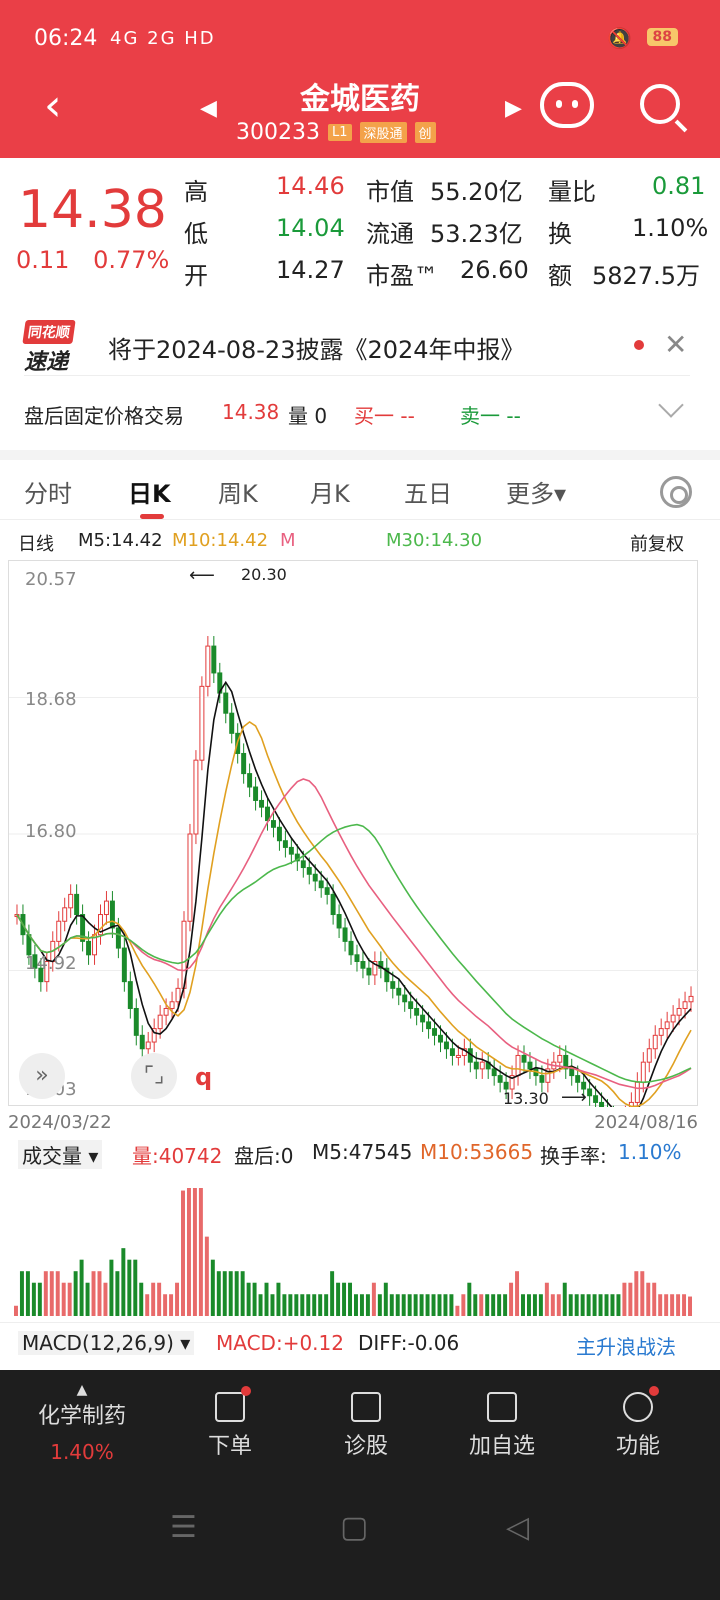  What do you see at coordinates (434, 540) in the screenshot?
I see `ma30-label: M30:14.30` at bounding box center [434, 540].